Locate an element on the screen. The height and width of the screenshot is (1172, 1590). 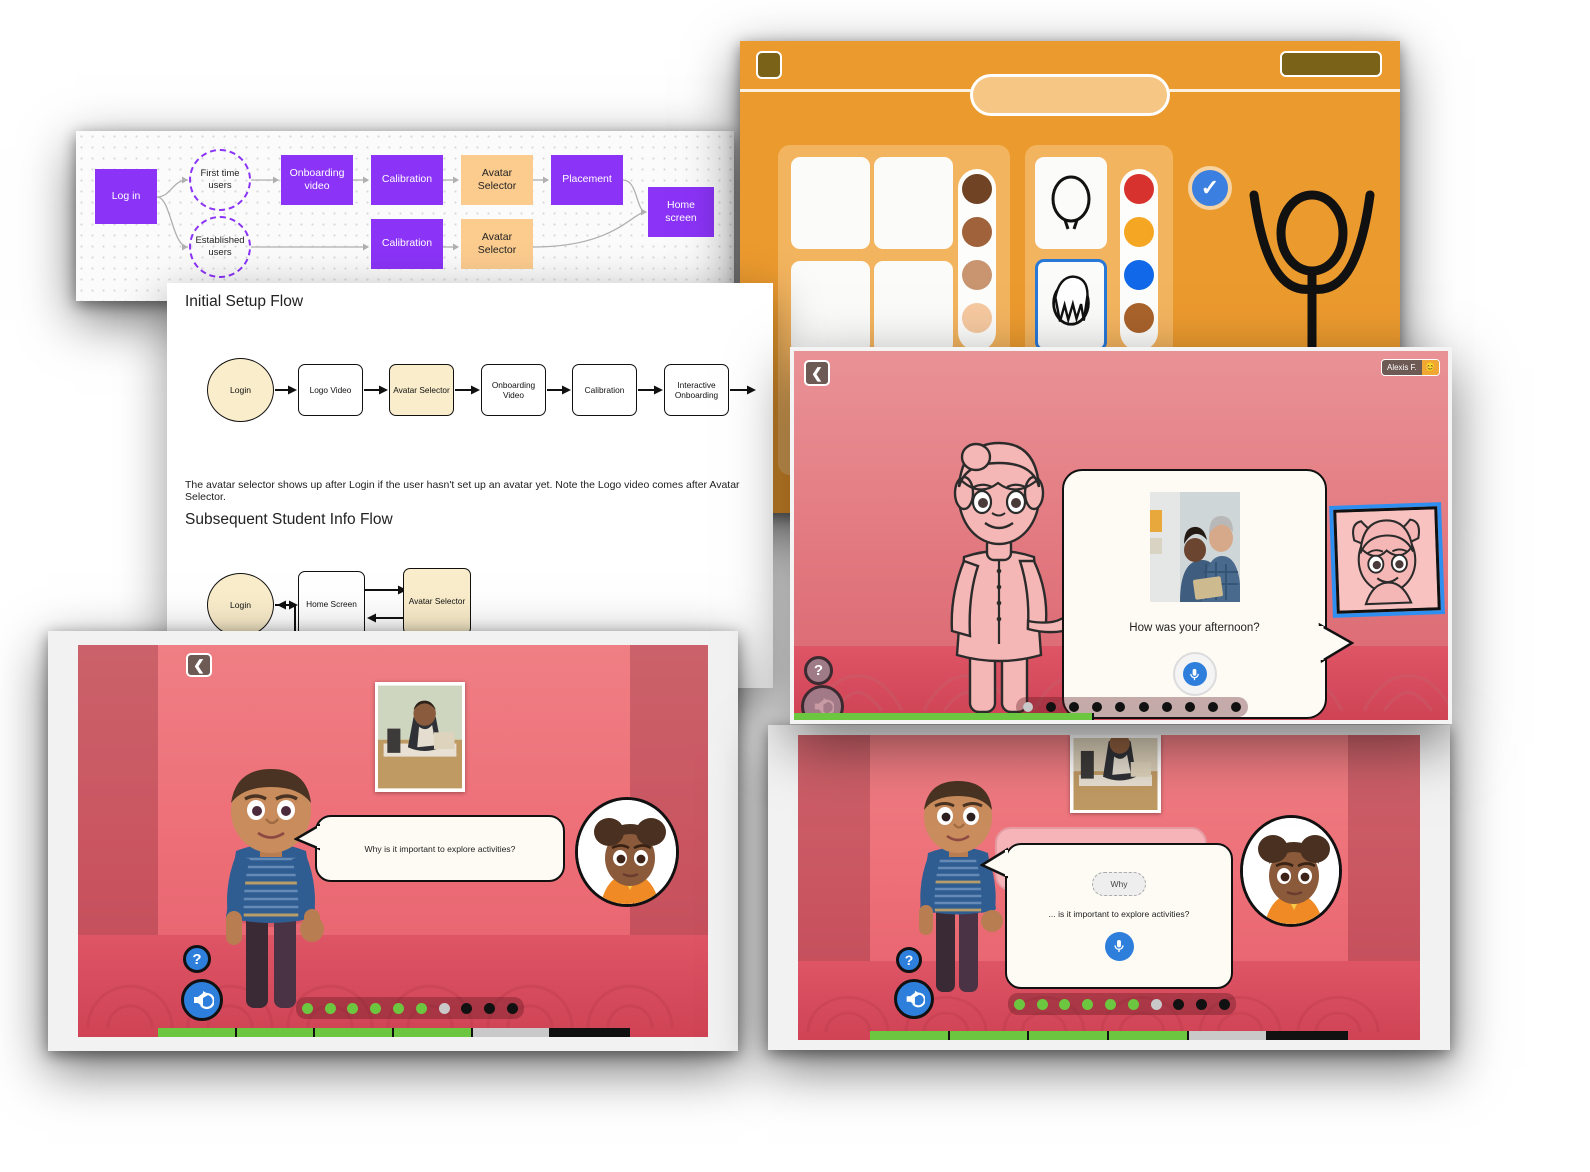
pink-girl-portrait is located at coordinates (1387, 560).